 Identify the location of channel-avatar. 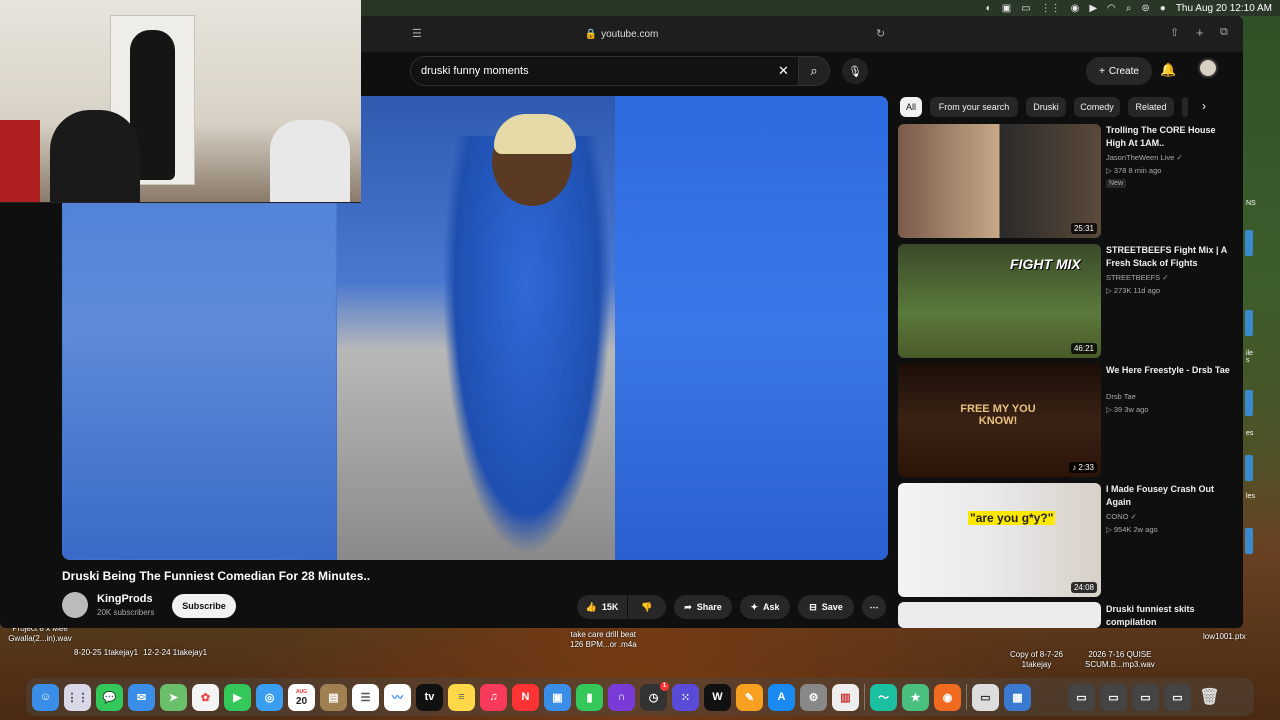
(75, 605).